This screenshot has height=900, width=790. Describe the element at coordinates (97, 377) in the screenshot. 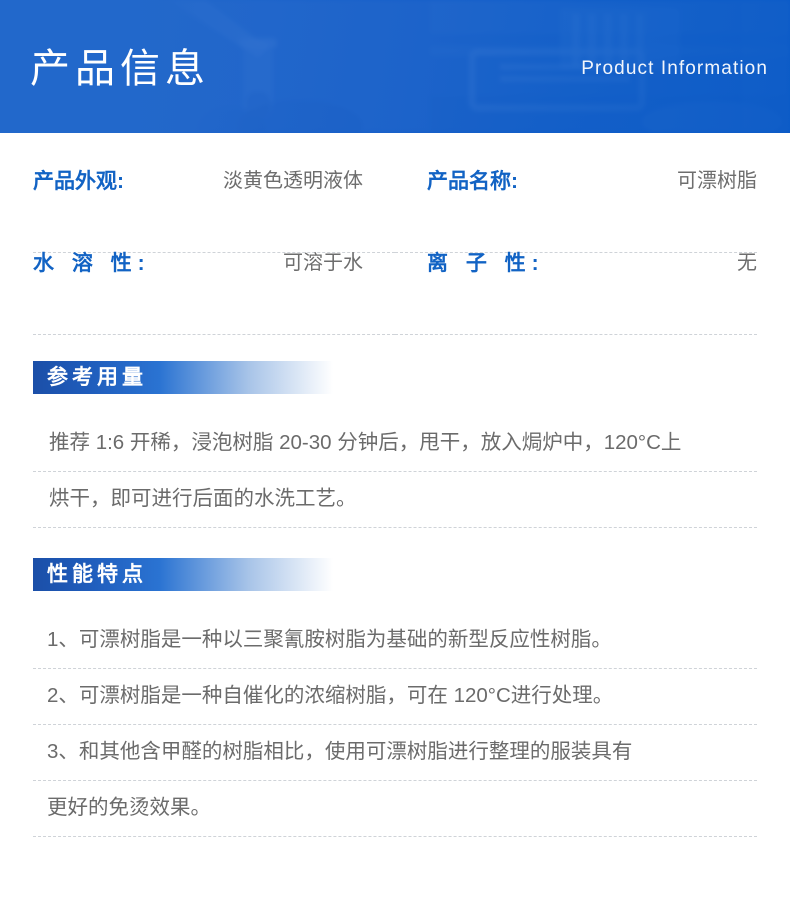

I see `section-heading-usage-label: 参考用量` at that location.